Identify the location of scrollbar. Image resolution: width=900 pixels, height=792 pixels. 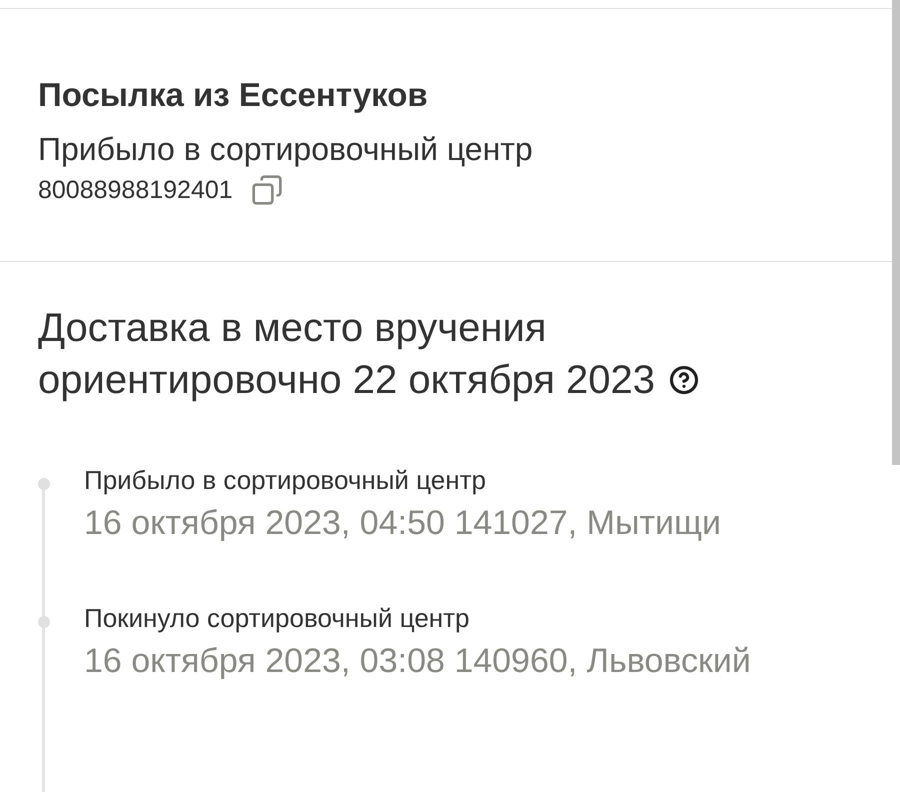
(896, 232).